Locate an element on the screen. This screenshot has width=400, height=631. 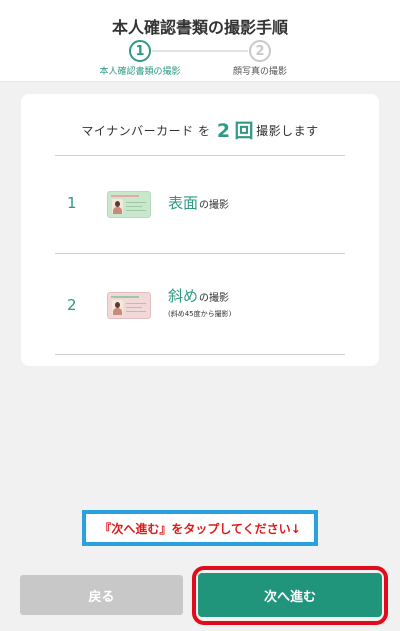
page-title: 本人確認書類の撮影手順 is located at coordinates (199, 27).